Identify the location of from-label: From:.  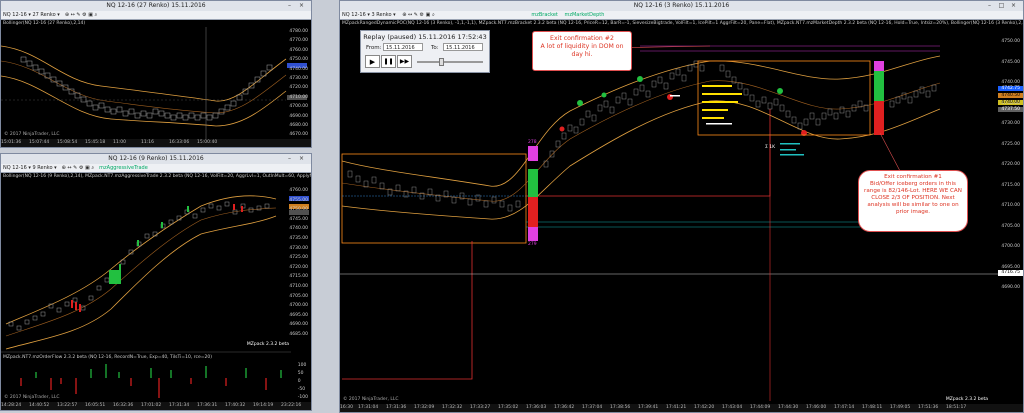
(374, 48).